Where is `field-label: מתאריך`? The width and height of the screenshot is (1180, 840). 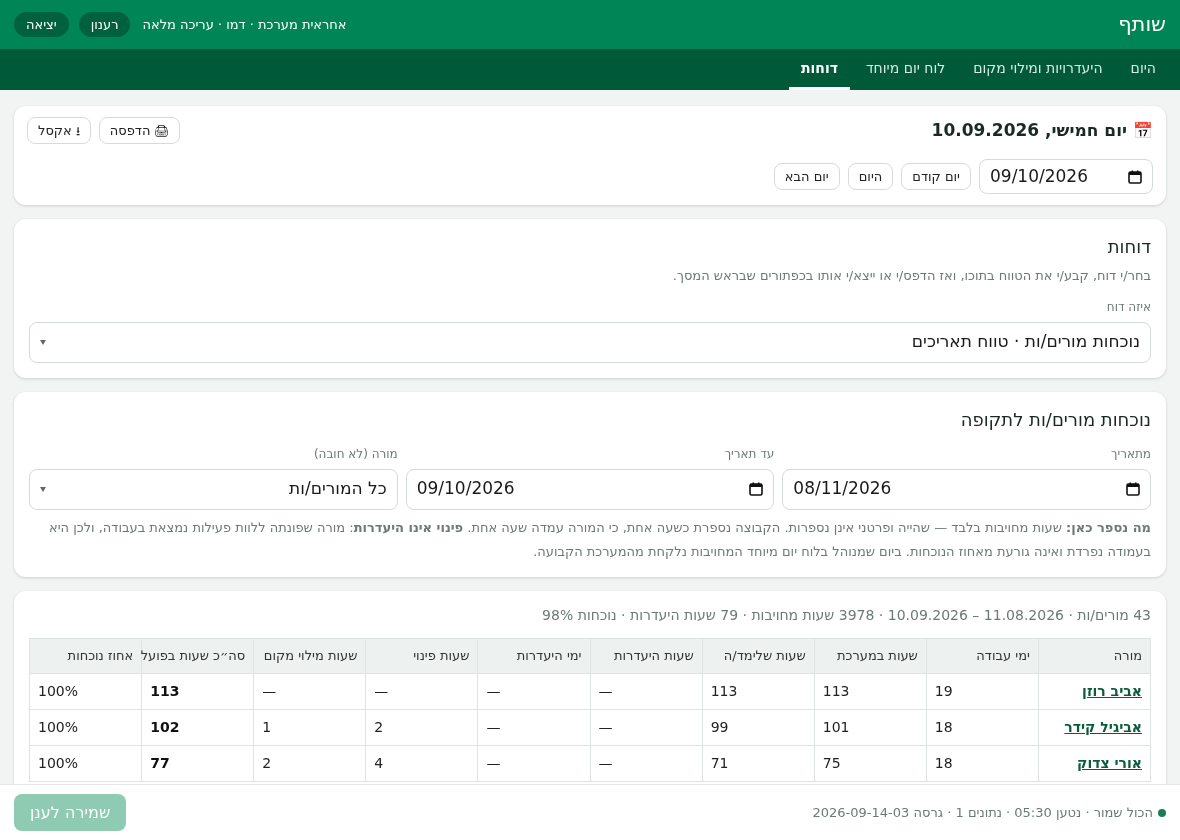
field-label: מתאריך is located at coordinates (1130, 454).